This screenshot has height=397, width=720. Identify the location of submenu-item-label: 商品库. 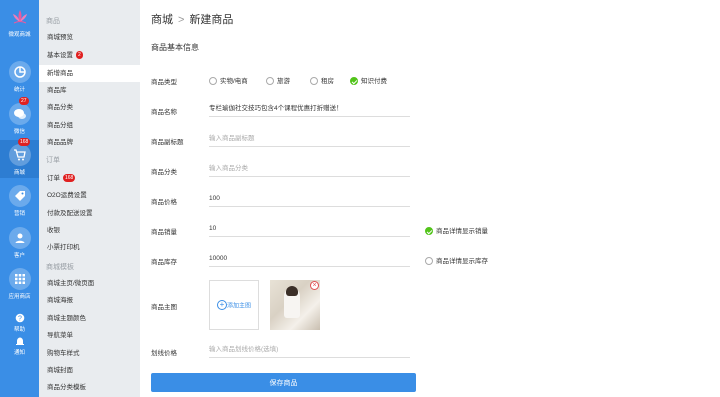
(57, 90).